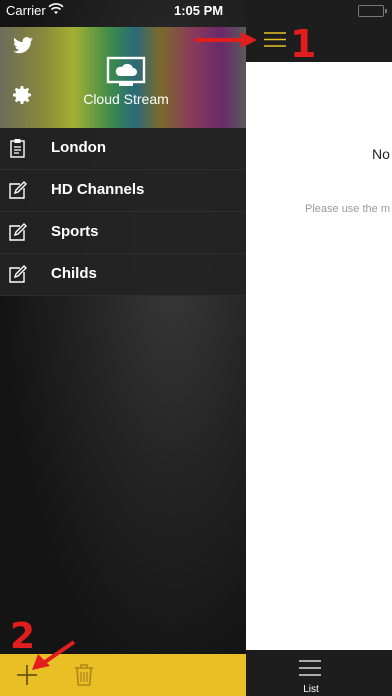 This screenshot has height=696, width=392. I want to click on tab-bar: List, so click(319, 673).